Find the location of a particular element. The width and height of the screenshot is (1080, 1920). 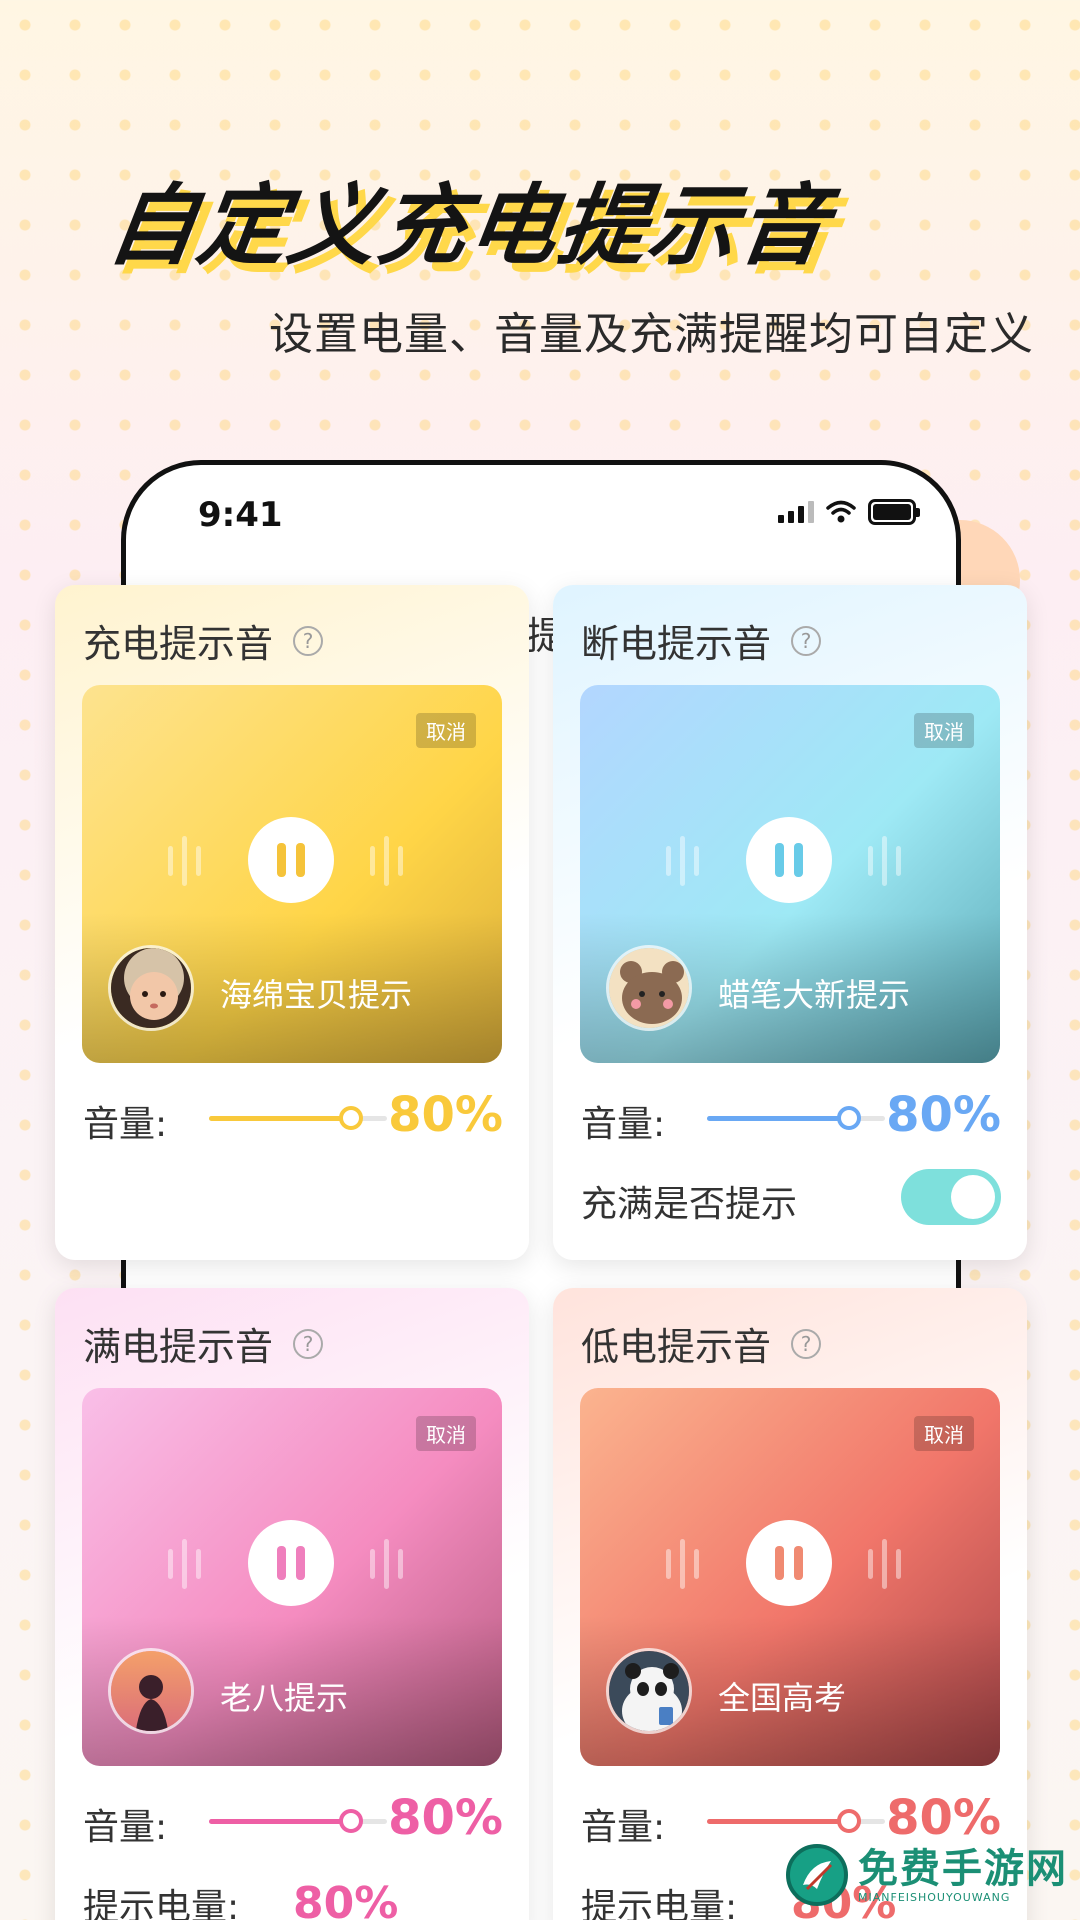

full-prompt-label: 充满是否提示 is located at coordinates (689, 1204).